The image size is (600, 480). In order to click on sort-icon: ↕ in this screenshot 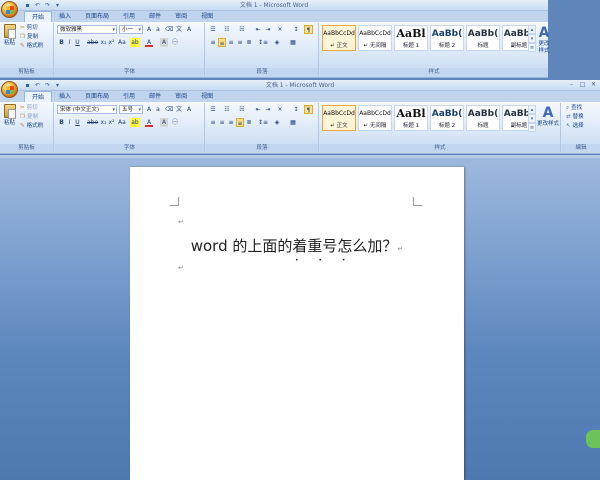, I will do `click(296, 109)`.